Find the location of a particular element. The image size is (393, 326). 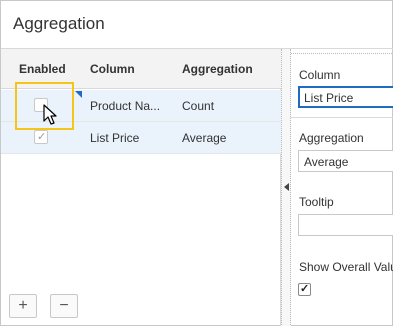

tooltip-label: Tooltip is located at coordinates (316, 202).